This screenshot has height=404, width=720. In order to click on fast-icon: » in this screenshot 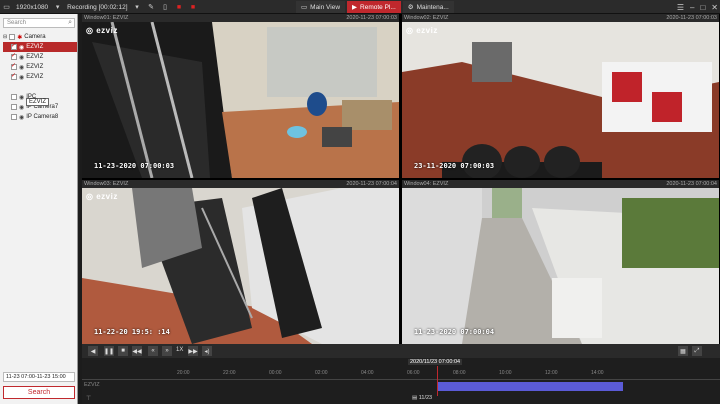, I will do `click(167, 351)`.